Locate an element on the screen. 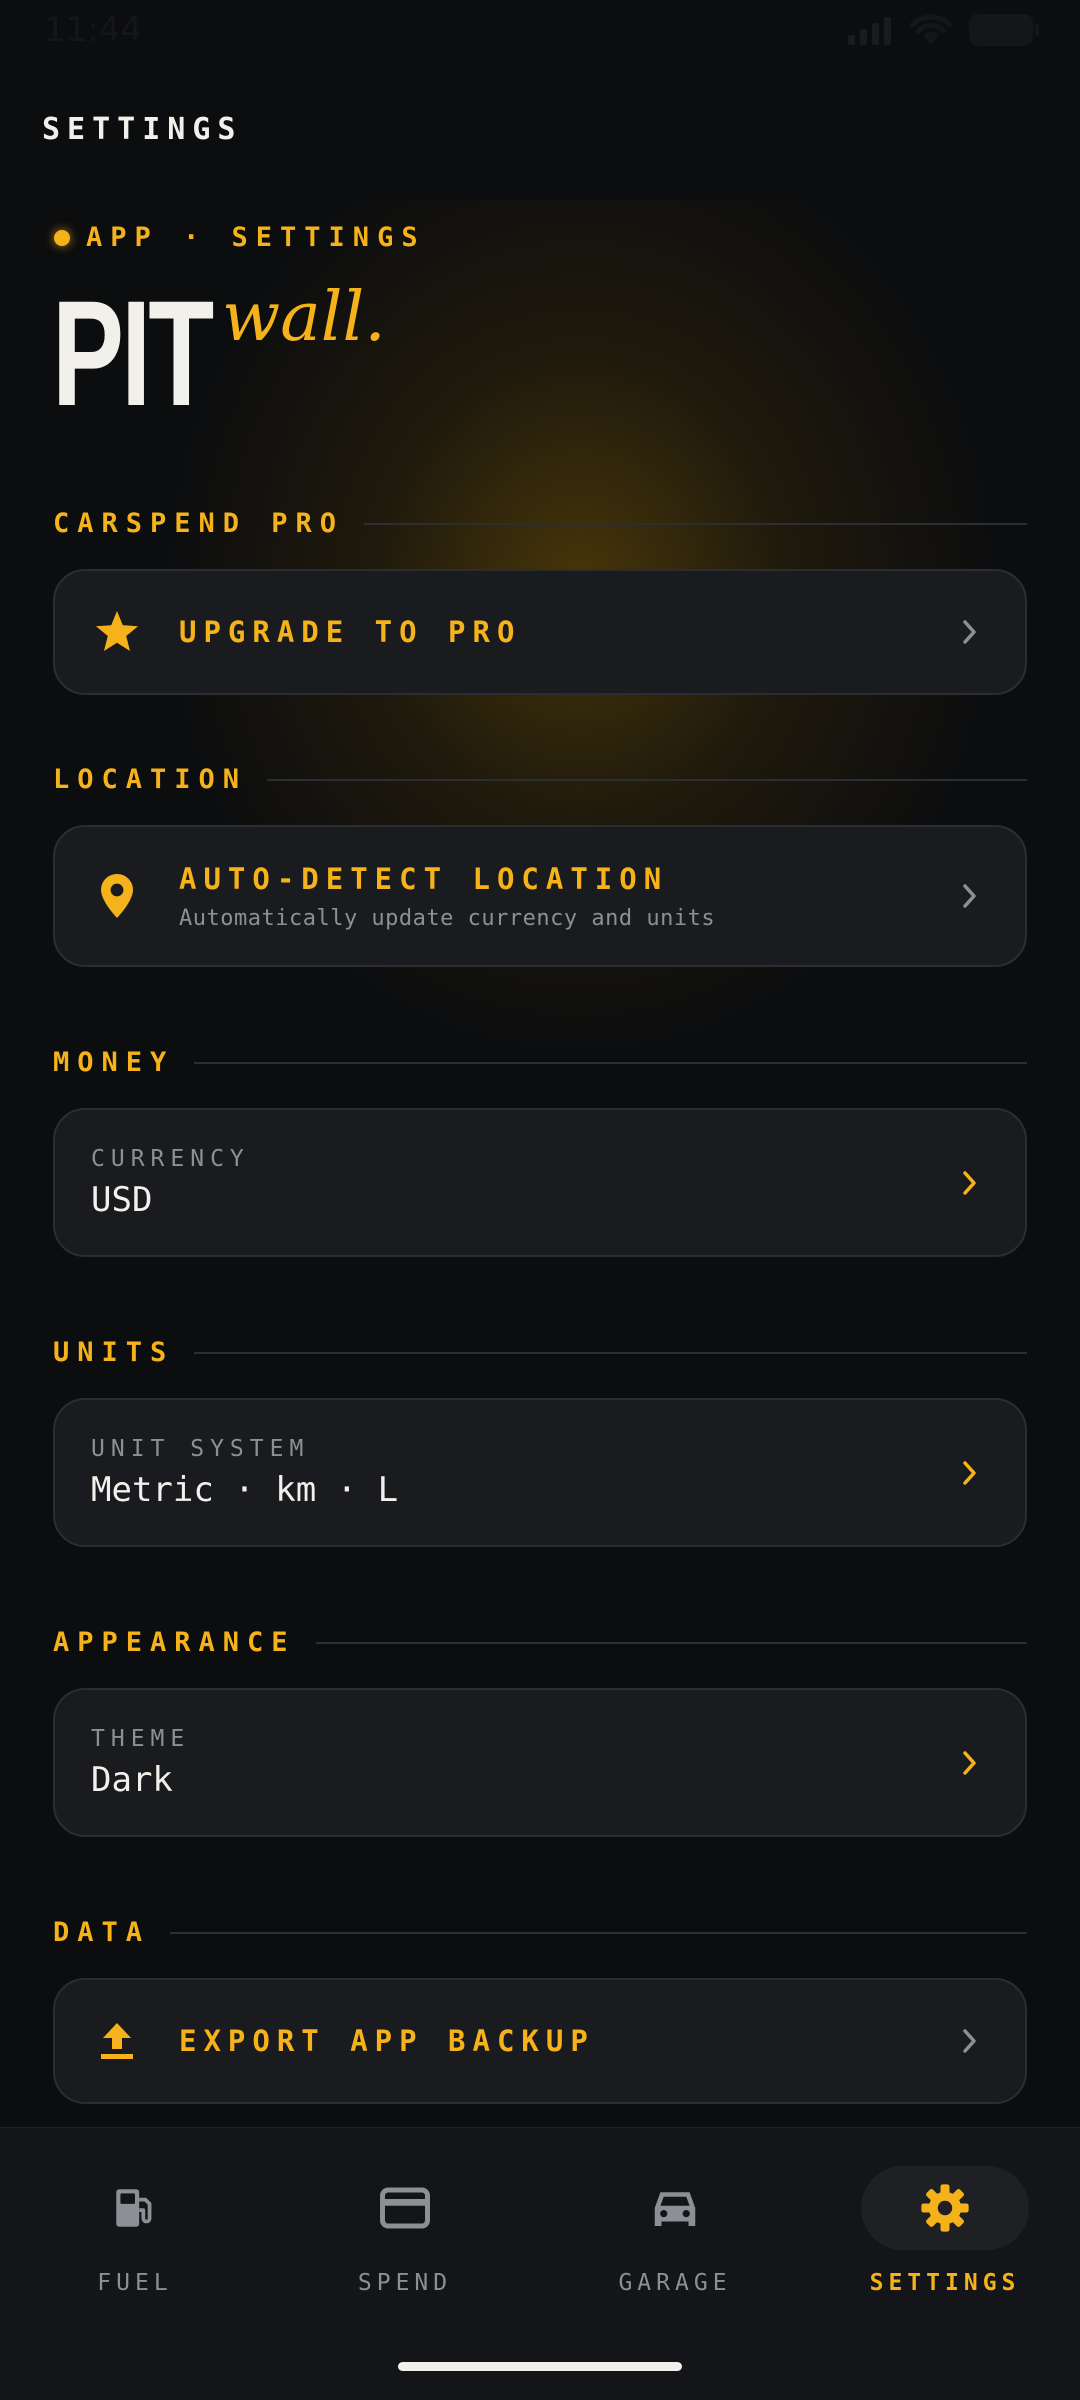  section-label-units: UNITS is located at coordinates (540, 1352).